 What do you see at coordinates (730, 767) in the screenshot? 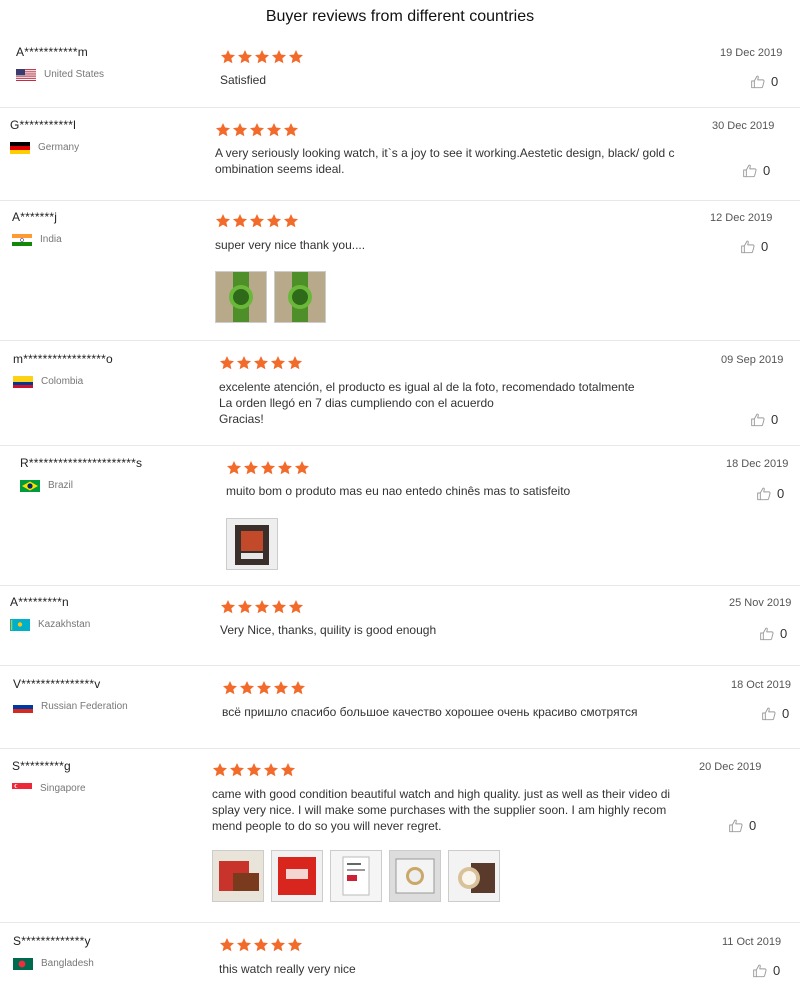
I see `review-date: 20 Dec 2019` at bounding box center [730, 767].